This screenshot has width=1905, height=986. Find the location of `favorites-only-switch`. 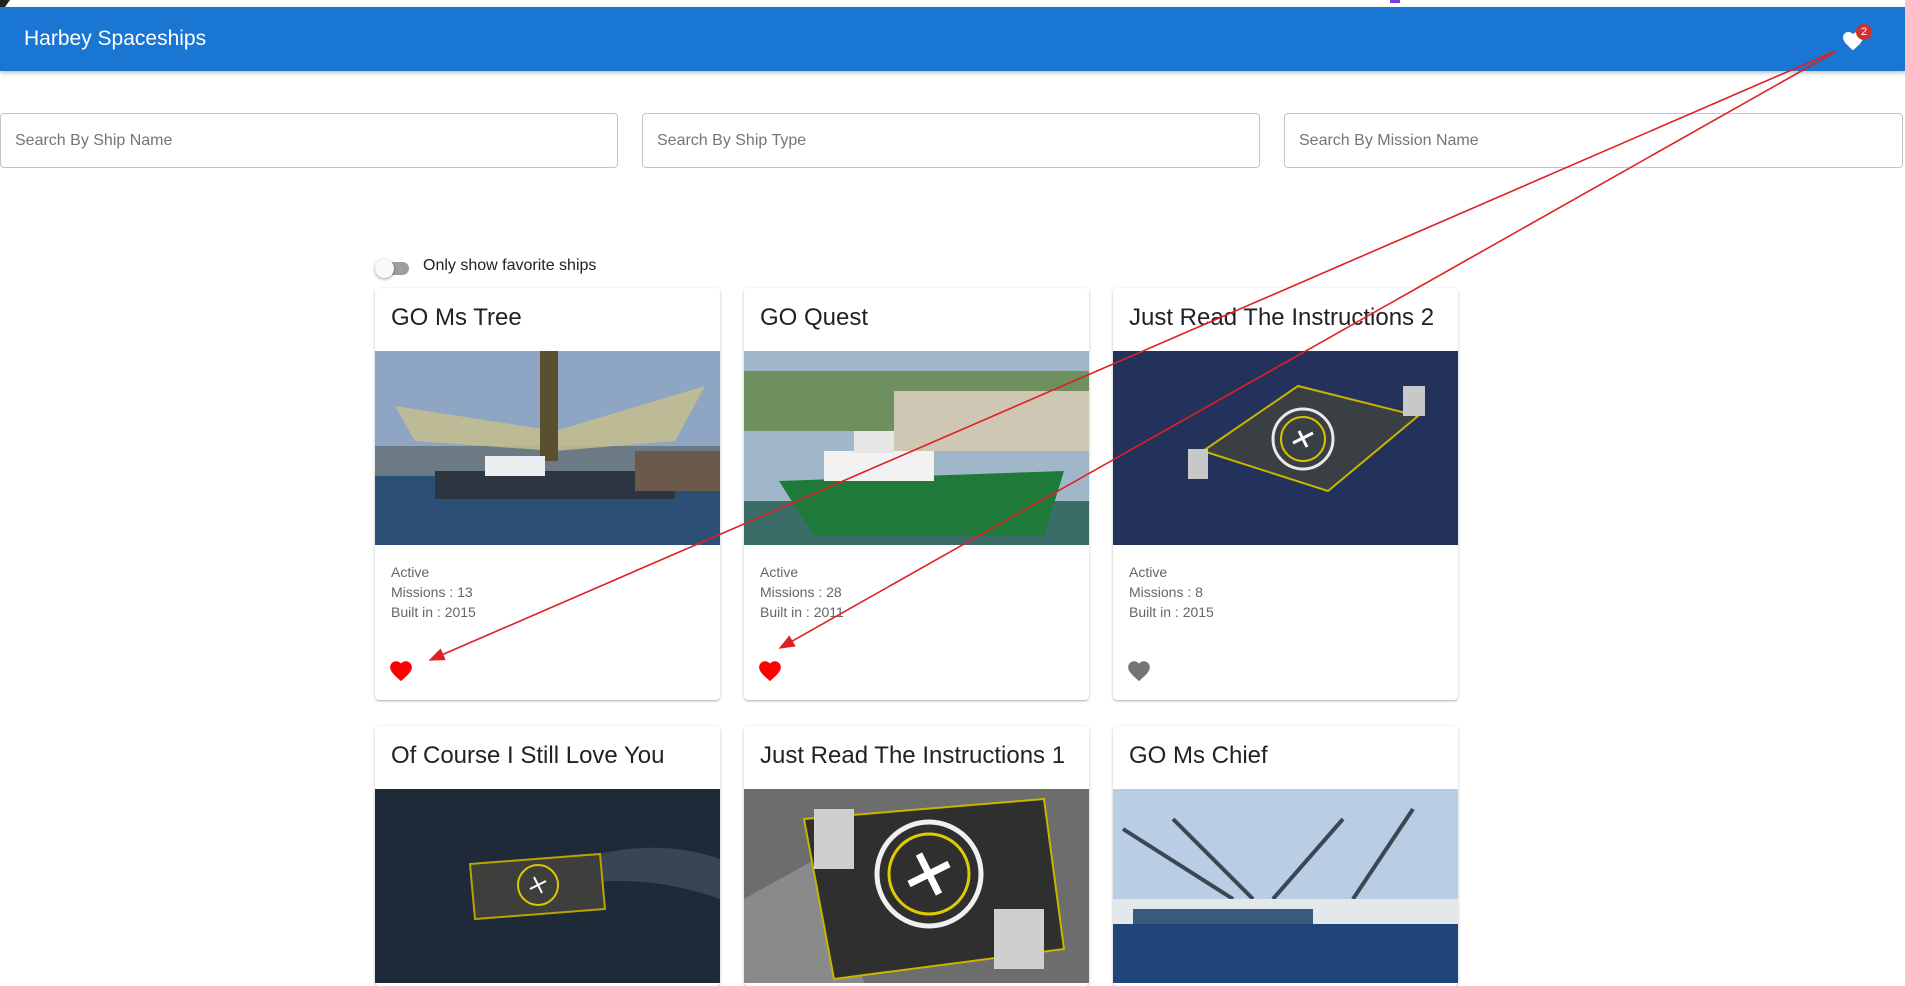

favorites-only-switch is located at coordinates (393, 268).